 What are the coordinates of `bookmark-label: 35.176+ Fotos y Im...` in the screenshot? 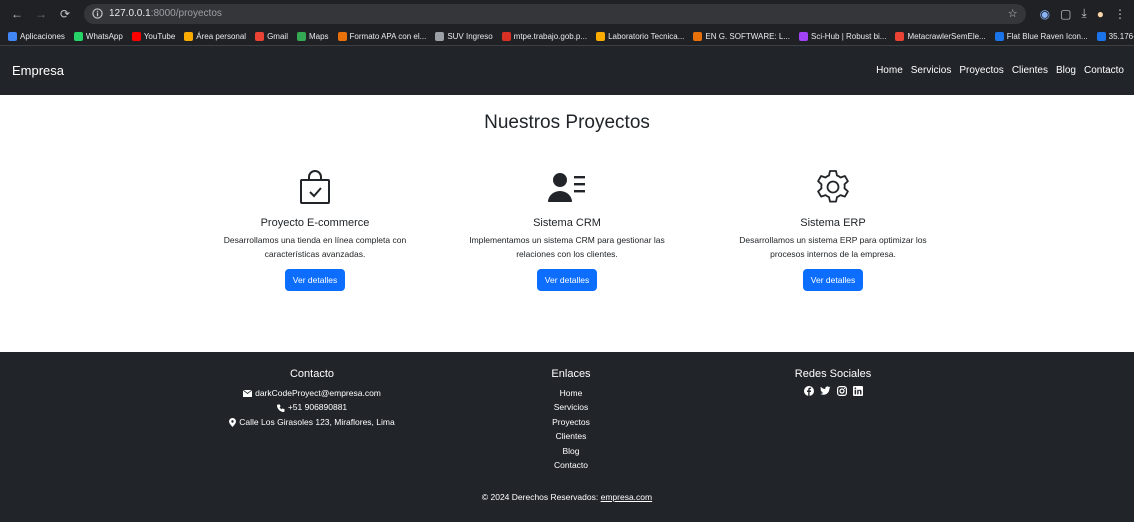 It's located at (1121, 36).